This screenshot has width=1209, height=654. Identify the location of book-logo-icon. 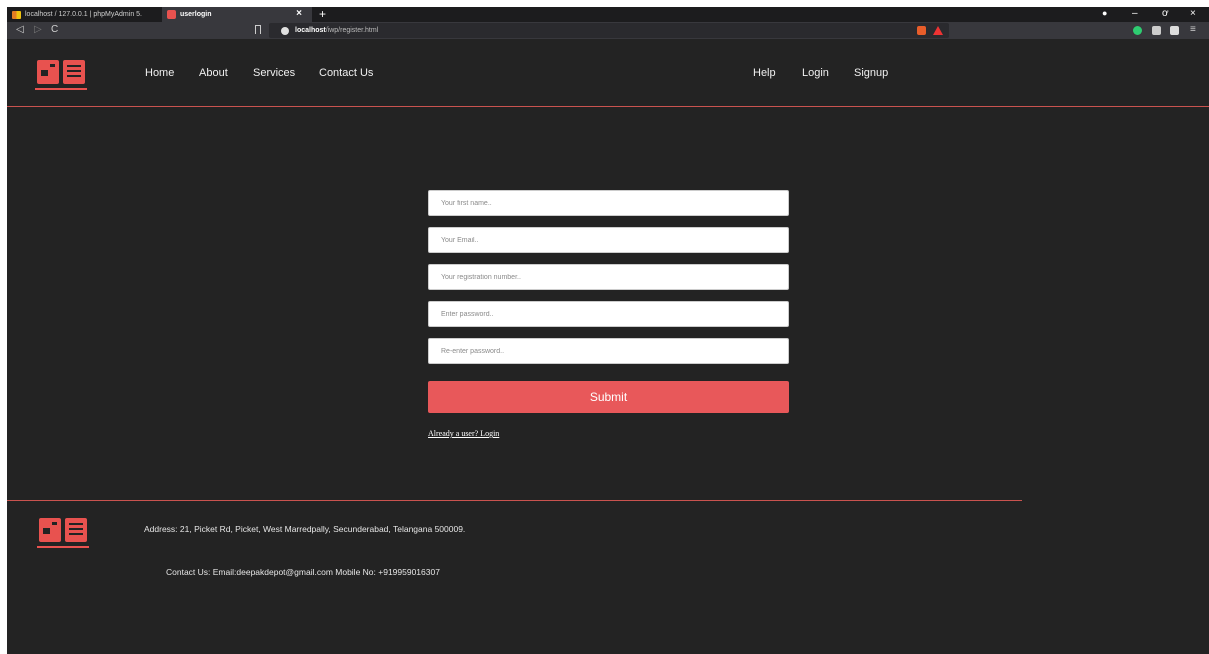
(61, 76).